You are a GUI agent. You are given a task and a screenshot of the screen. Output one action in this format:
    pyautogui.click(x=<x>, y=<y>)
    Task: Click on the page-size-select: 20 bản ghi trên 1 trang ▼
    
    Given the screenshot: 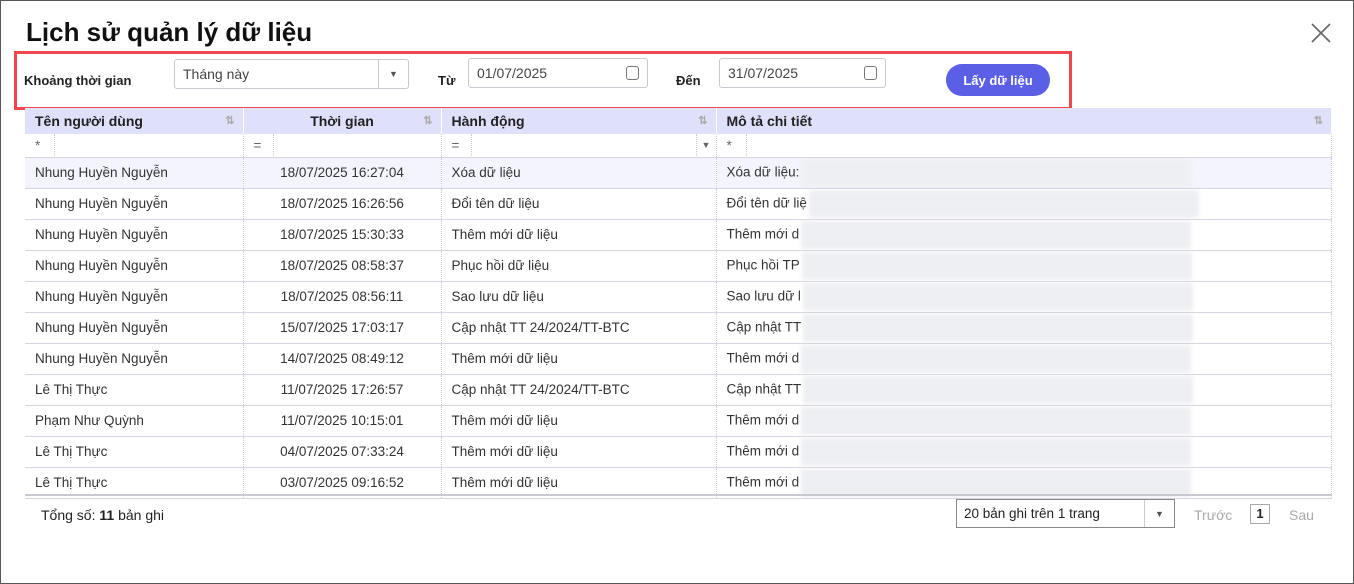 What is the action you would take?
    pyautogui.click(x=1065, y=513)
    